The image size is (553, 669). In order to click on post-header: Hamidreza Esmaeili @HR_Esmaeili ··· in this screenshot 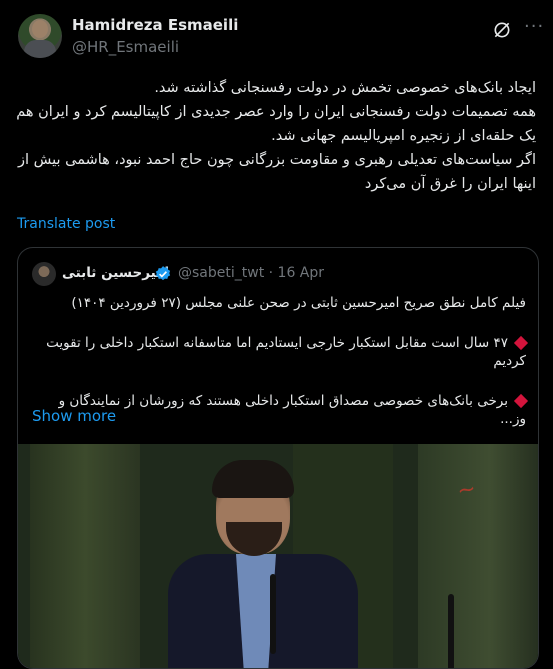, I will do `click(280, 39)`.